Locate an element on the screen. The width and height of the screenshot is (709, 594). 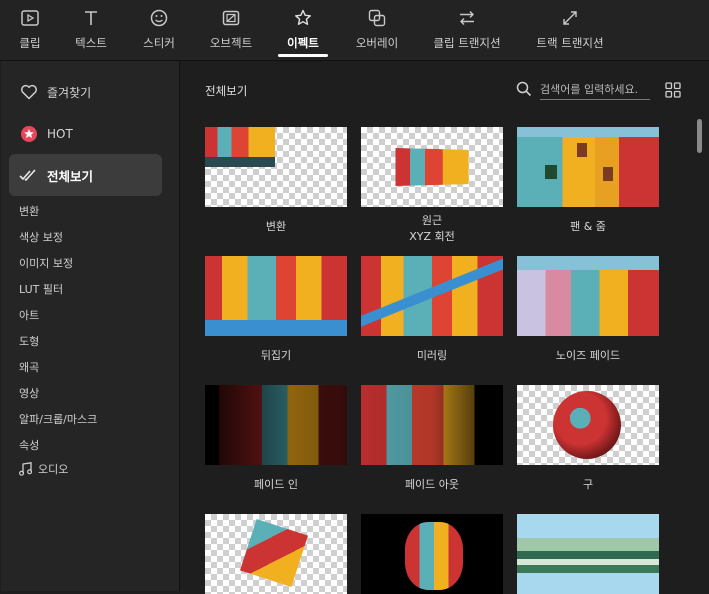
effect-item-pan-zoom: 팬 & 줌 is located at coordinates (588, 181).